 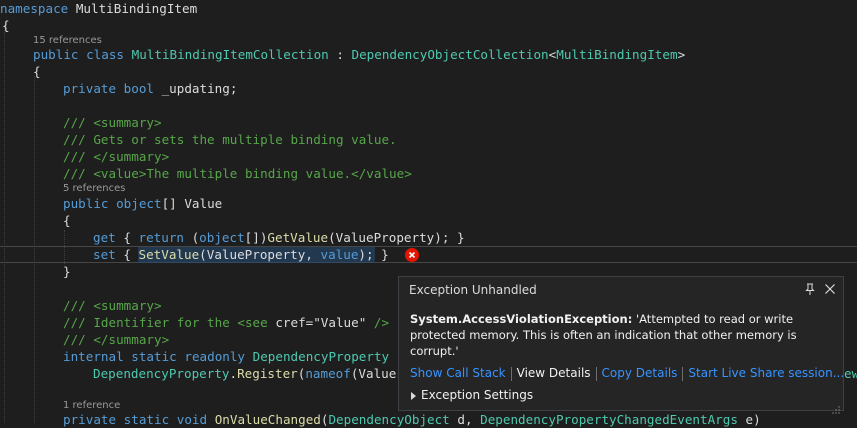 What do you see at coordinates (298, 237) in the screenshot?
I see `method-name: GetValue` at bounding box center [298, 237].